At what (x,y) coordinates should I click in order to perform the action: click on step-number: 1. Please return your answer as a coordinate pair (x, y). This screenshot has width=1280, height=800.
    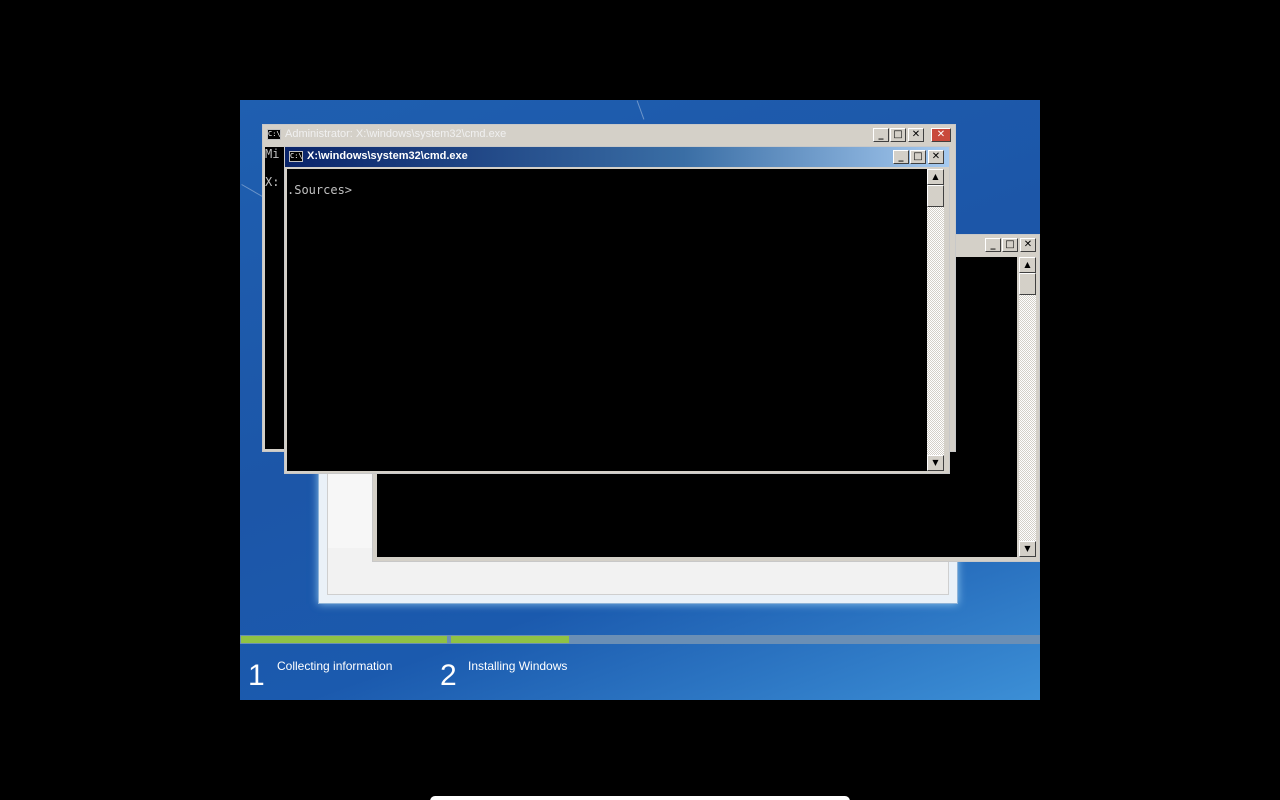
    Looking at the image, I should click on (256, 675).